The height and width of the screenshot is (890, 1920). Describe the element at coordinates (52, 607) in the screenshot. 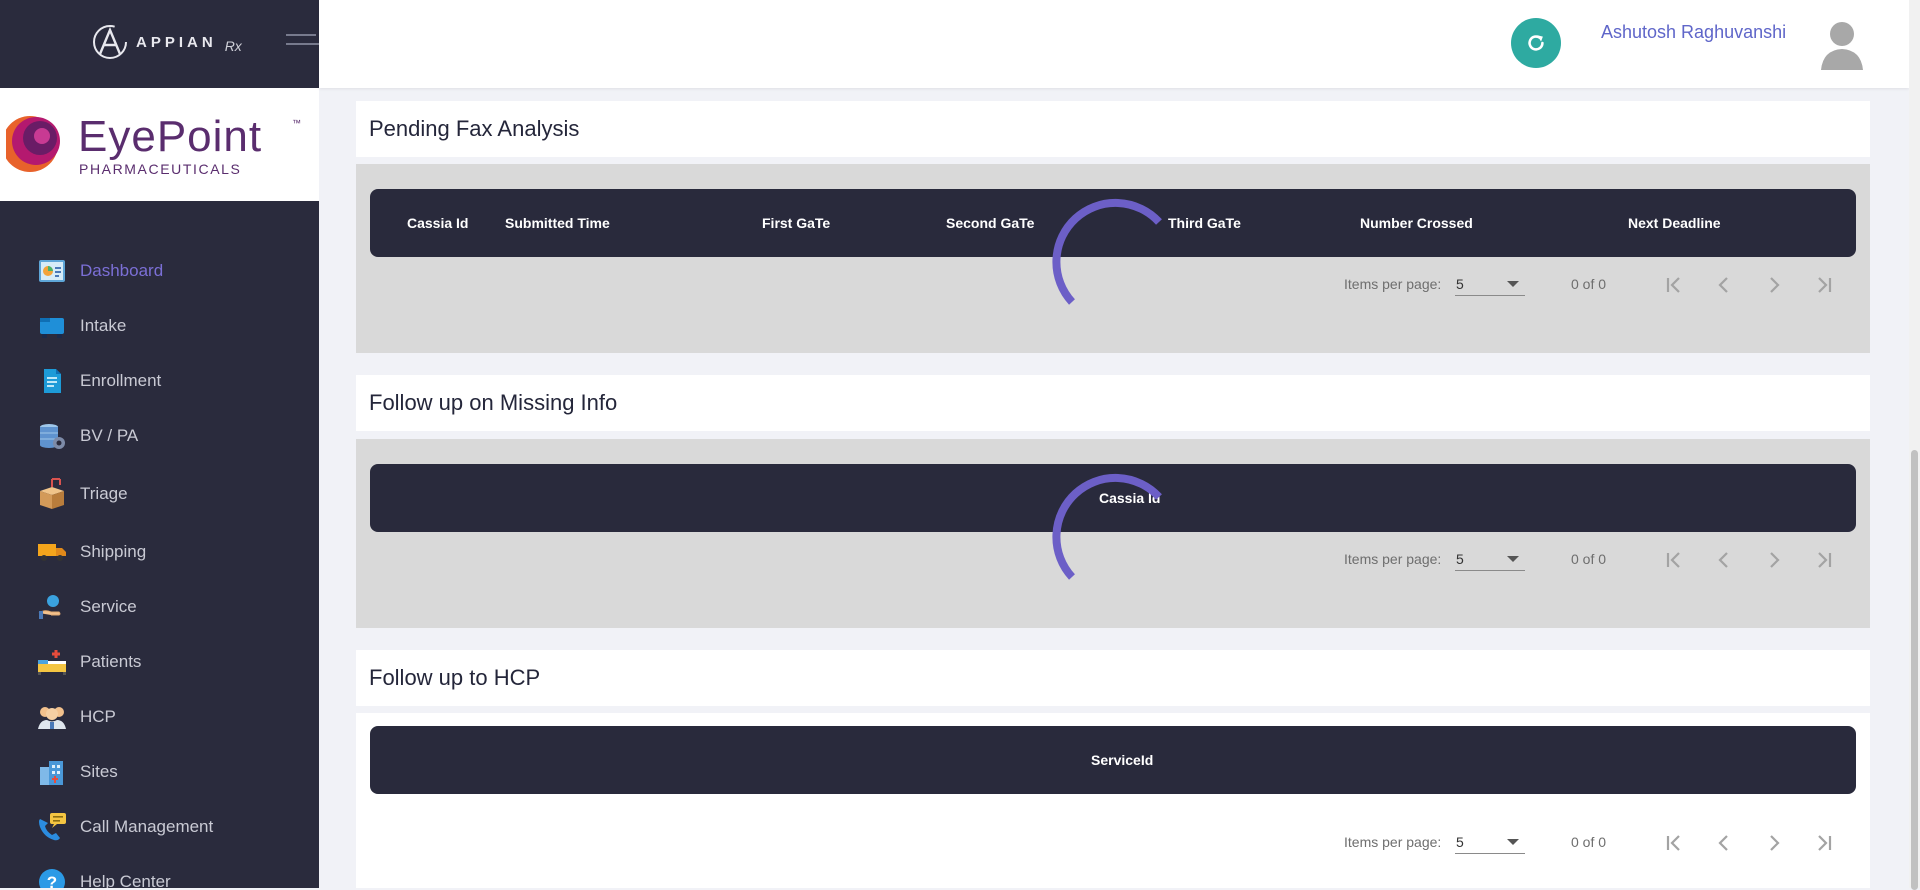

I see `service-icon` at that location.